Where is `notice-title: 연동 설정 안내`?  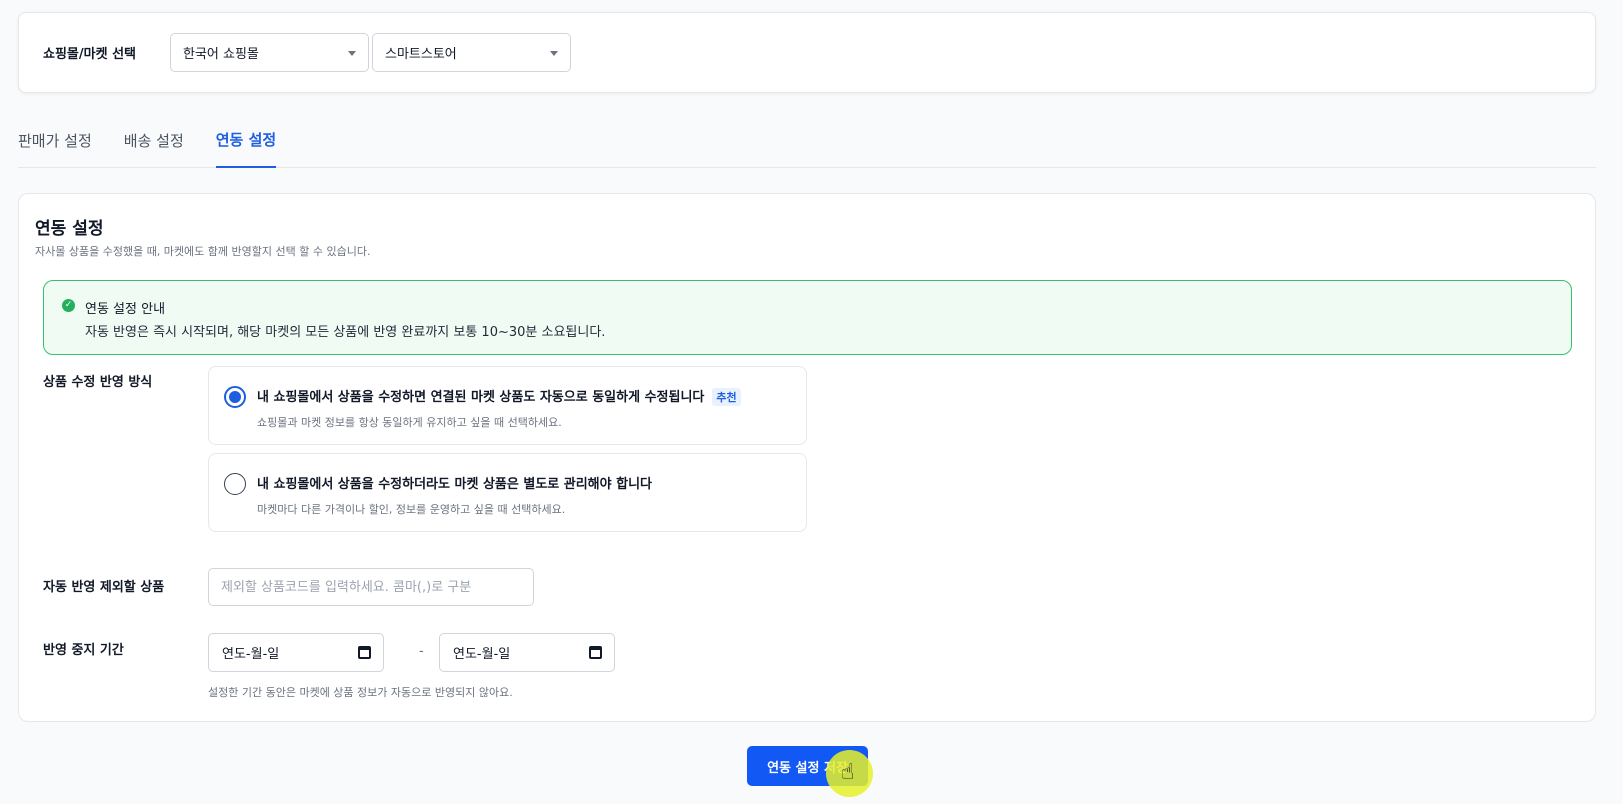 notice-title: 연동 설정 안내 is located at coordinates (125, 309).